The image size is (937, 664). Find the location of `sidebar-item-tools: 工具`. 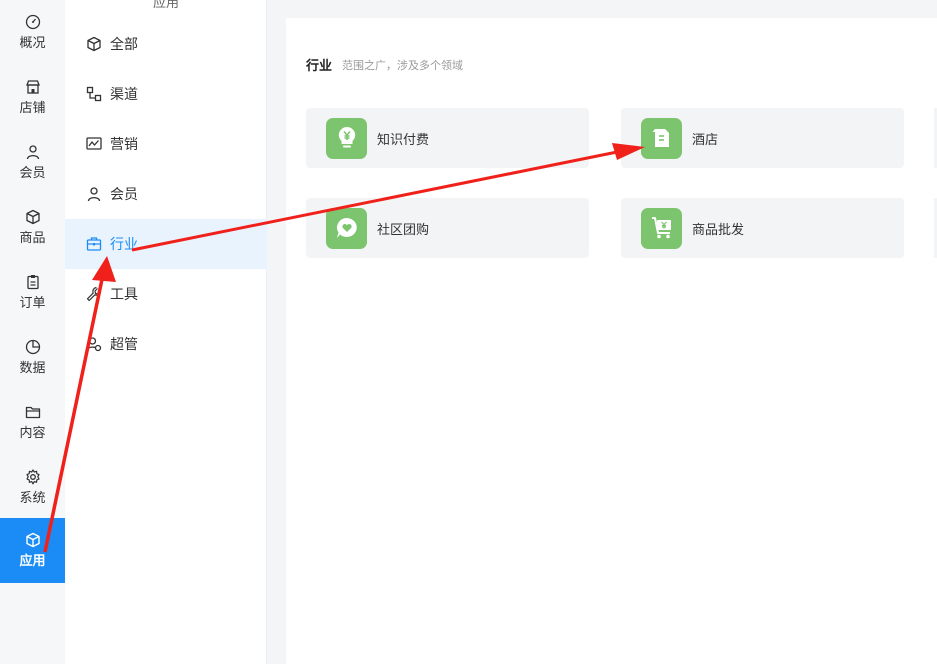

sidebar-item-tools: 工具 is located at coordinates (166, 294).